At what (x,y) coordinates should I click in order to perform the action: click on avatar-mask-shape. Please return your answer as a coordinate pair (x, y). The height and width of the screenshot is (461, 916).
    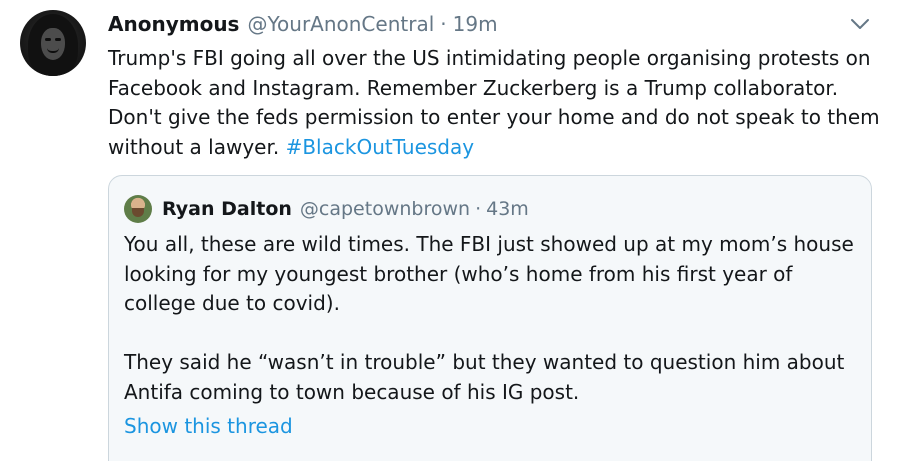
    Looking at the image, I should click on (53, 44).